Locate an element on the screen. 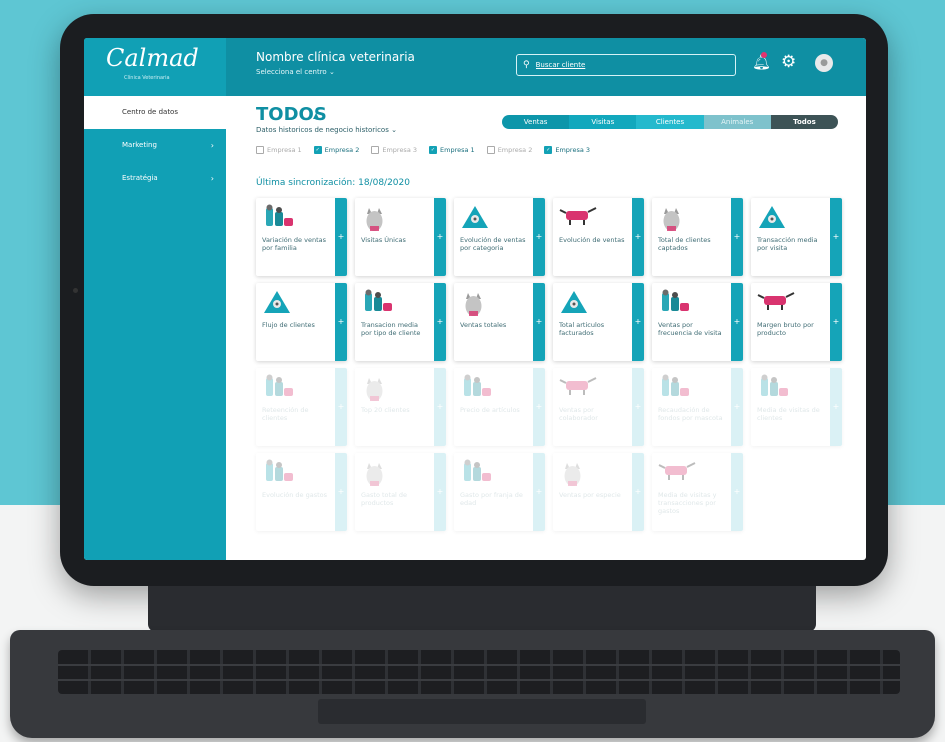  gear-icon: ⚙ is located at coordinates (788, 62).